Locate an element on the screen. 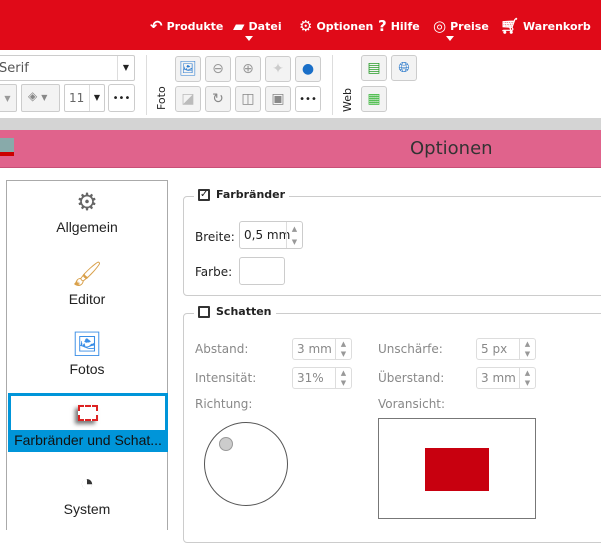 This screenshot has width=601, height=543. add-photo-button: 🖼︎ is located at coordinates (188, 69).